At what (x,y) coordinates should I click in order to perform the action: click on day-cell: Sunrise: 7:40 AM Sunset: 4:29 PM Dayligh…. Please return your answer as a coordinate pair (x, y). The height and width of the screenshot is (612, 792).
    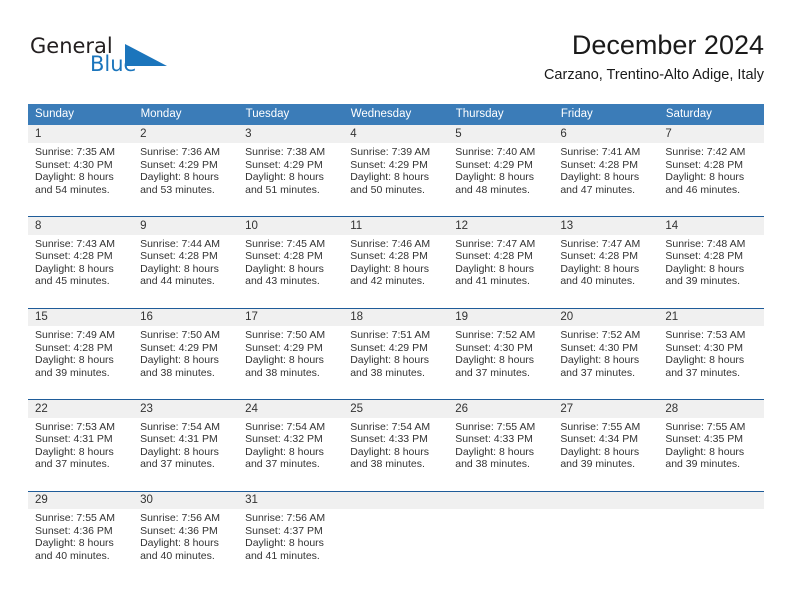
    Looking at the image, I should click on (501, 177).